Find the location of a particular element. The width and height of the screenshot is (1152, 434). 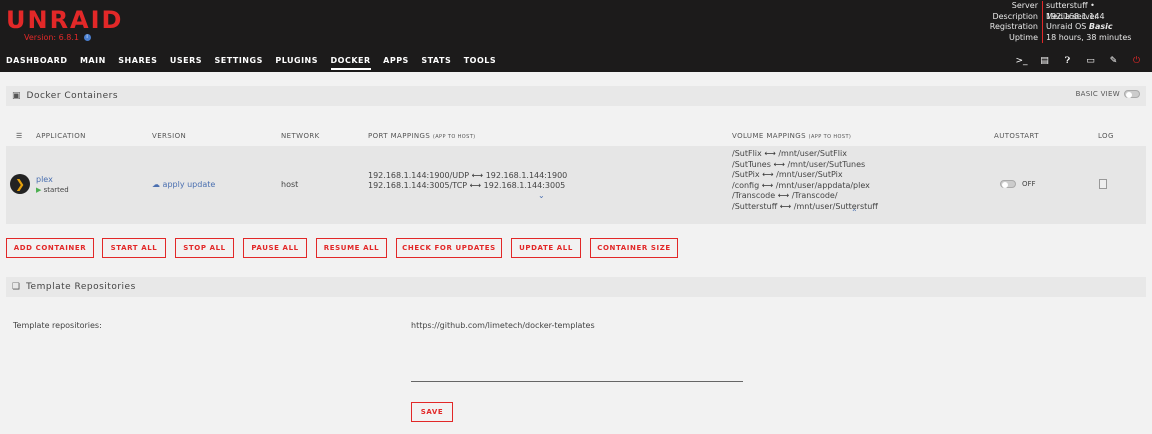

autostart-toggle is located at coordinates (1008, 184).